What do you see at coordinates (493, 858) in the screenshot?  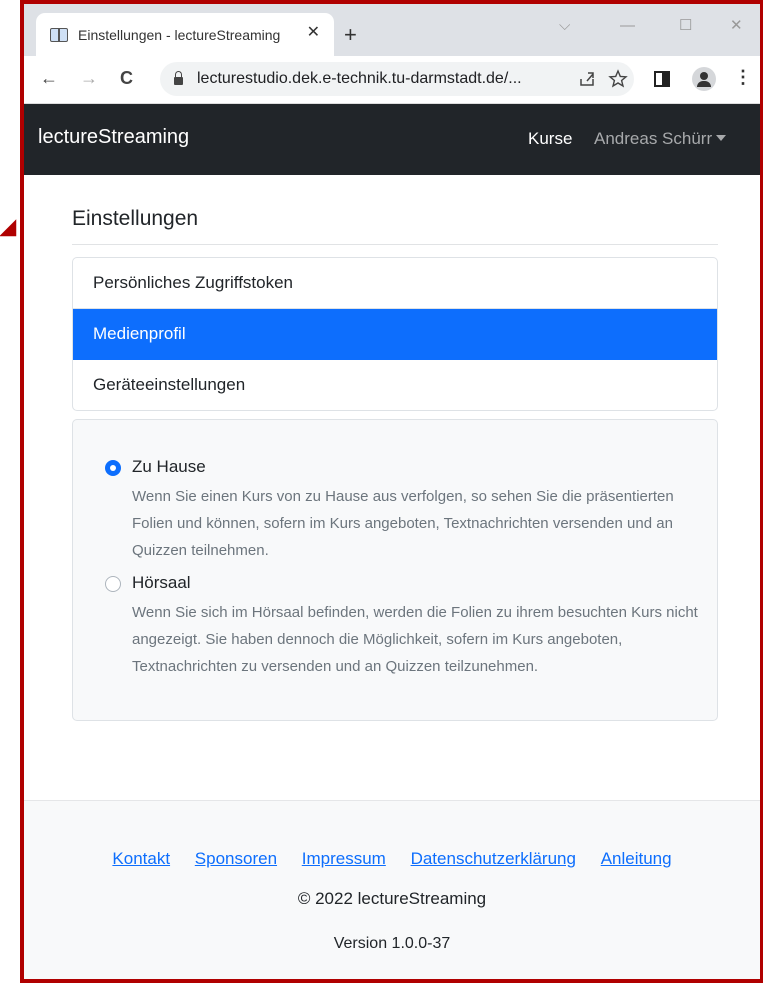 I see `footer-link-datenschutz: Datenschutzerklärung` at bounding box center [493, 858].